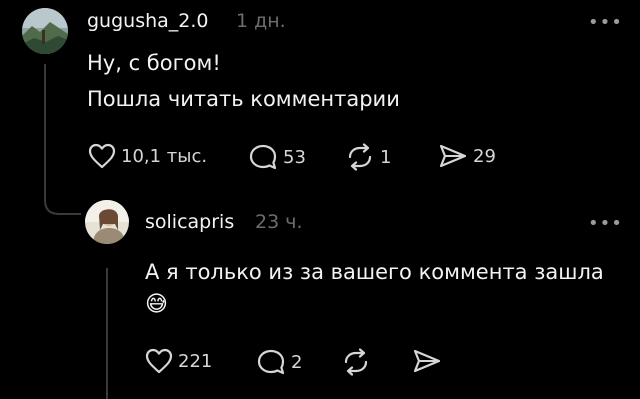 The image size is (640, 399). Describe the element at coordinates (261, 21) in the screenshot. I see `comment-timestamp: 1 дн.` at that location.